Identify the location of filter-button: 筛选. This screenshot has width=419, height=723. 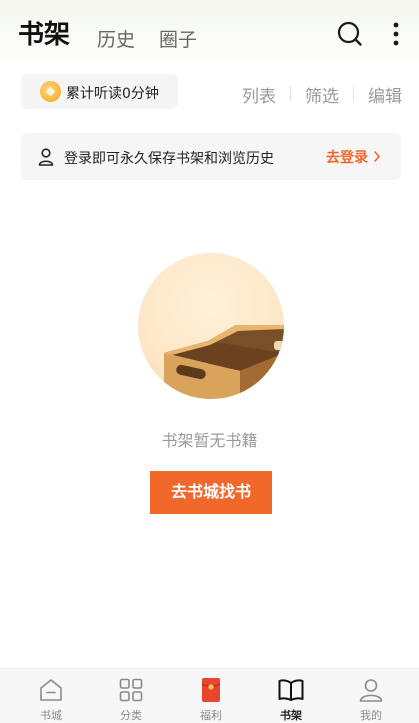
(322, 94).